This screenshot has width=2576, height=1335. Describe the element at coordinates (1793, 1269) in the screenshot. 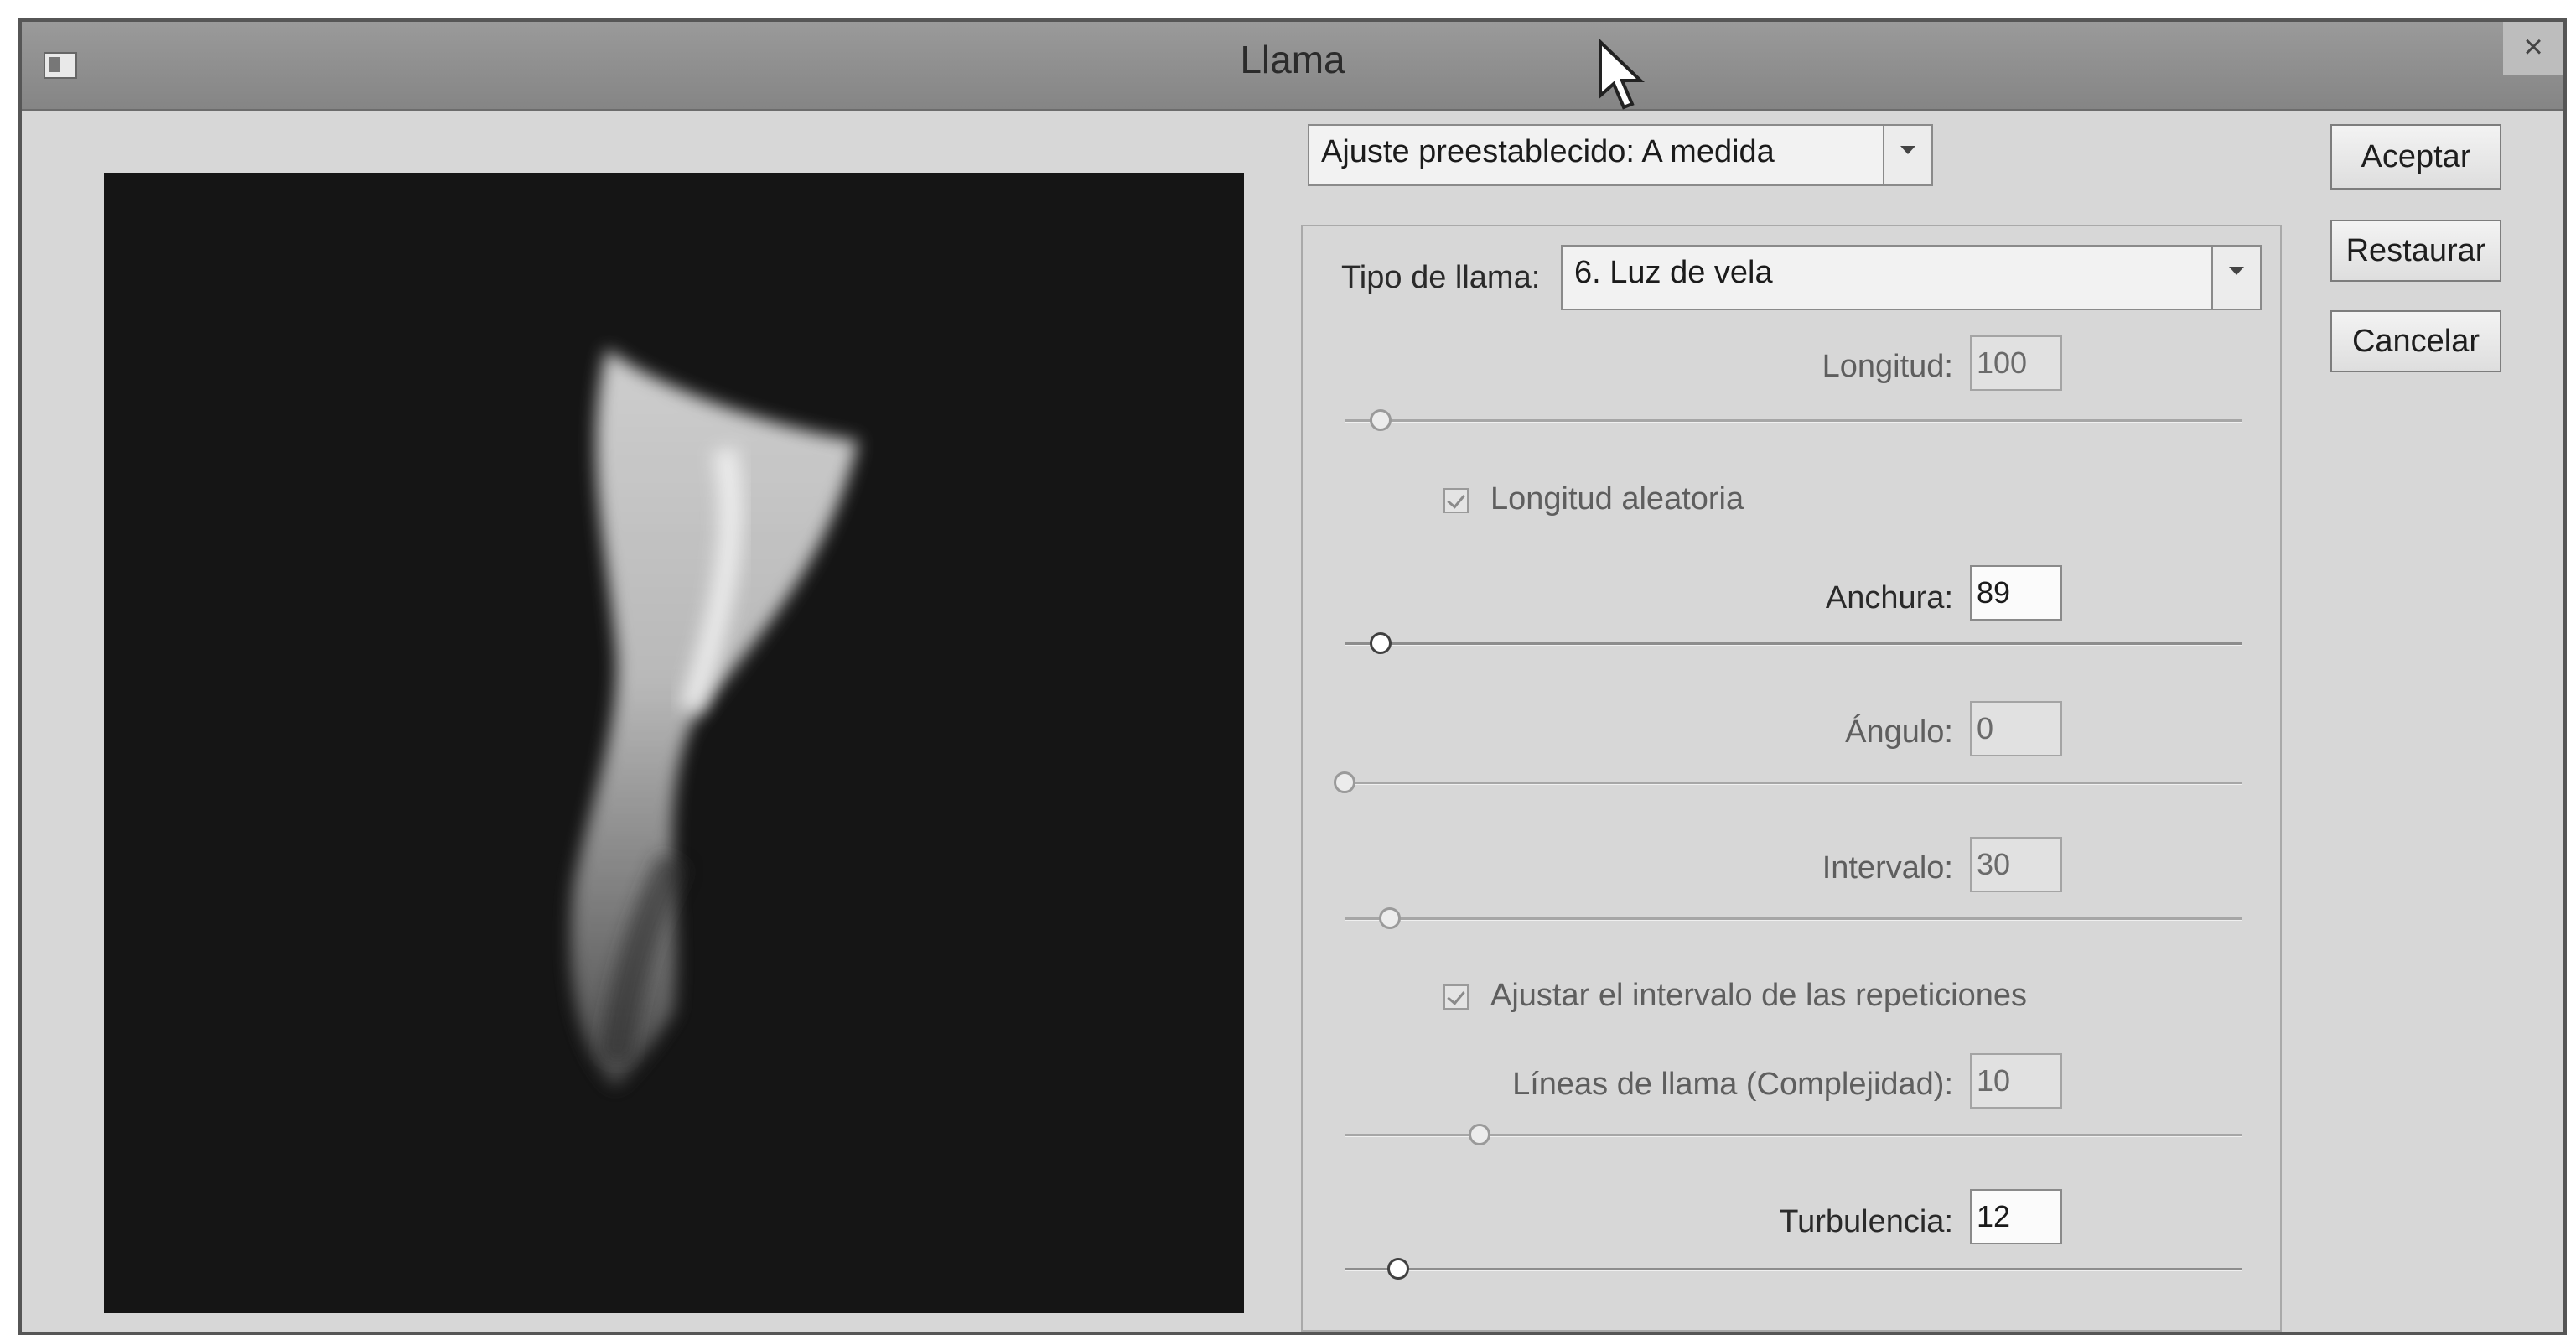

I see `turbulence-slider` at that location.